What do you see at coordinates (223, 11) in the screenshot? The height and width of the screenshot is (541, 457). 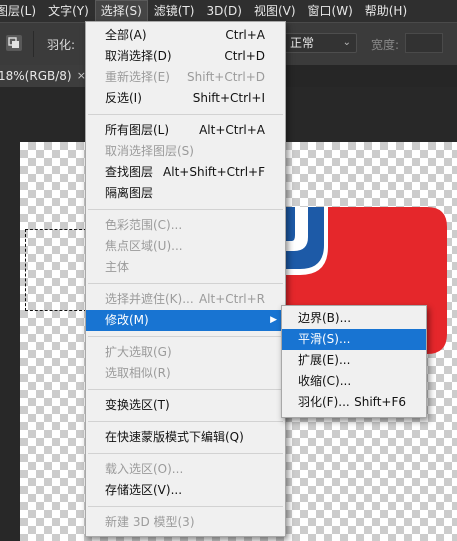 I see `menu-3d: 3D(D)` at bounding box center [223, 11].